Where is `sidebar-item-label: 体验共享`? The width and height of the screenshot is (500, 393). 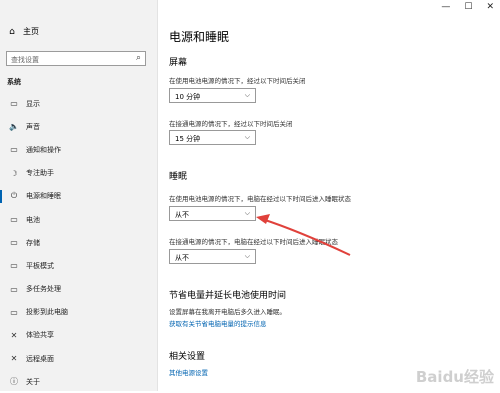
sidebar-item-label: 体验共享 is located at coordinates (40, 335).